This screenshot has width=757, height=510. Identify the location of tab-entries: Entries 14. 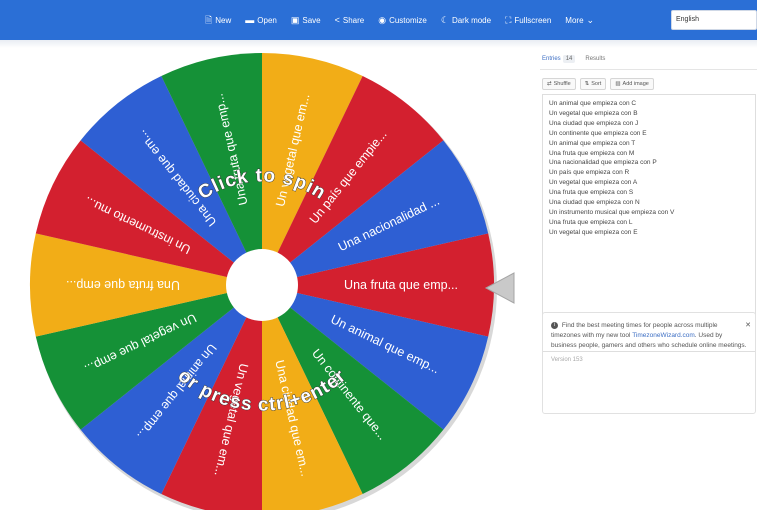
(559, 58).